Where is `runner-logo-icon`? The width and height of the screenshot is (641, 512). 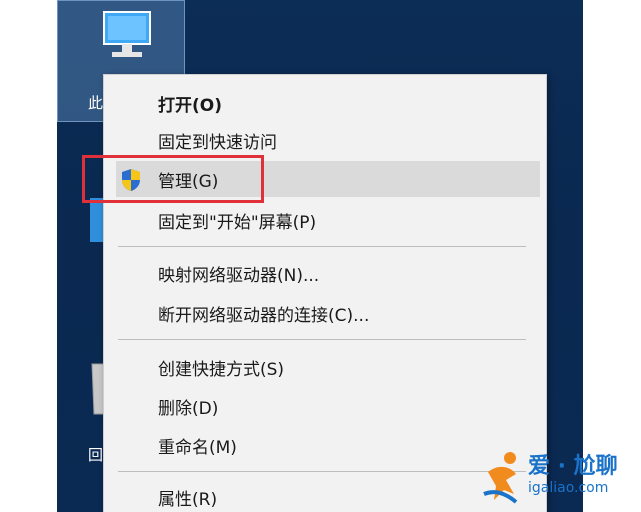
runner-logo-icon is located at coordinates (500, 478).